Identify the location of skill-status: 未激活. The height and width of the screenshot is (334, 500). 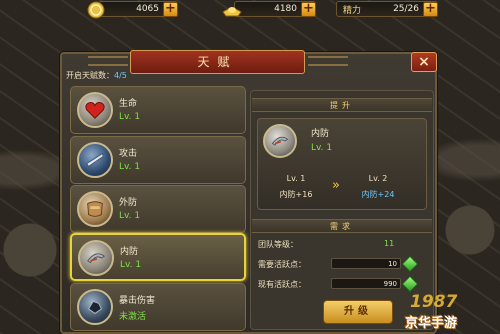
(133, 317).